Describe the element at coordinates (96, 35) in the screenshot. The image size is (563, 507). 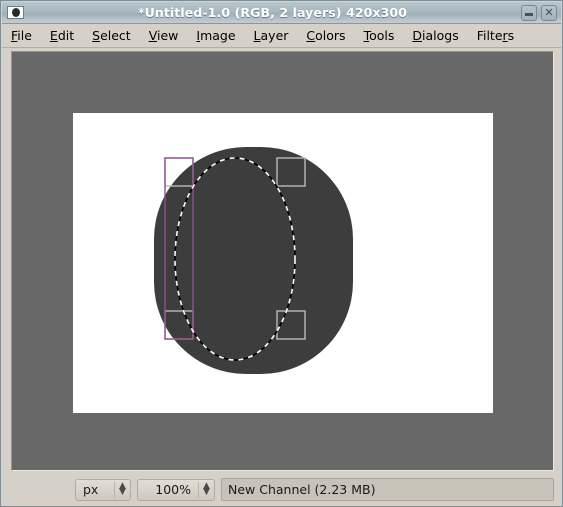
I see `menu-select-mnemonic: S` at that location.